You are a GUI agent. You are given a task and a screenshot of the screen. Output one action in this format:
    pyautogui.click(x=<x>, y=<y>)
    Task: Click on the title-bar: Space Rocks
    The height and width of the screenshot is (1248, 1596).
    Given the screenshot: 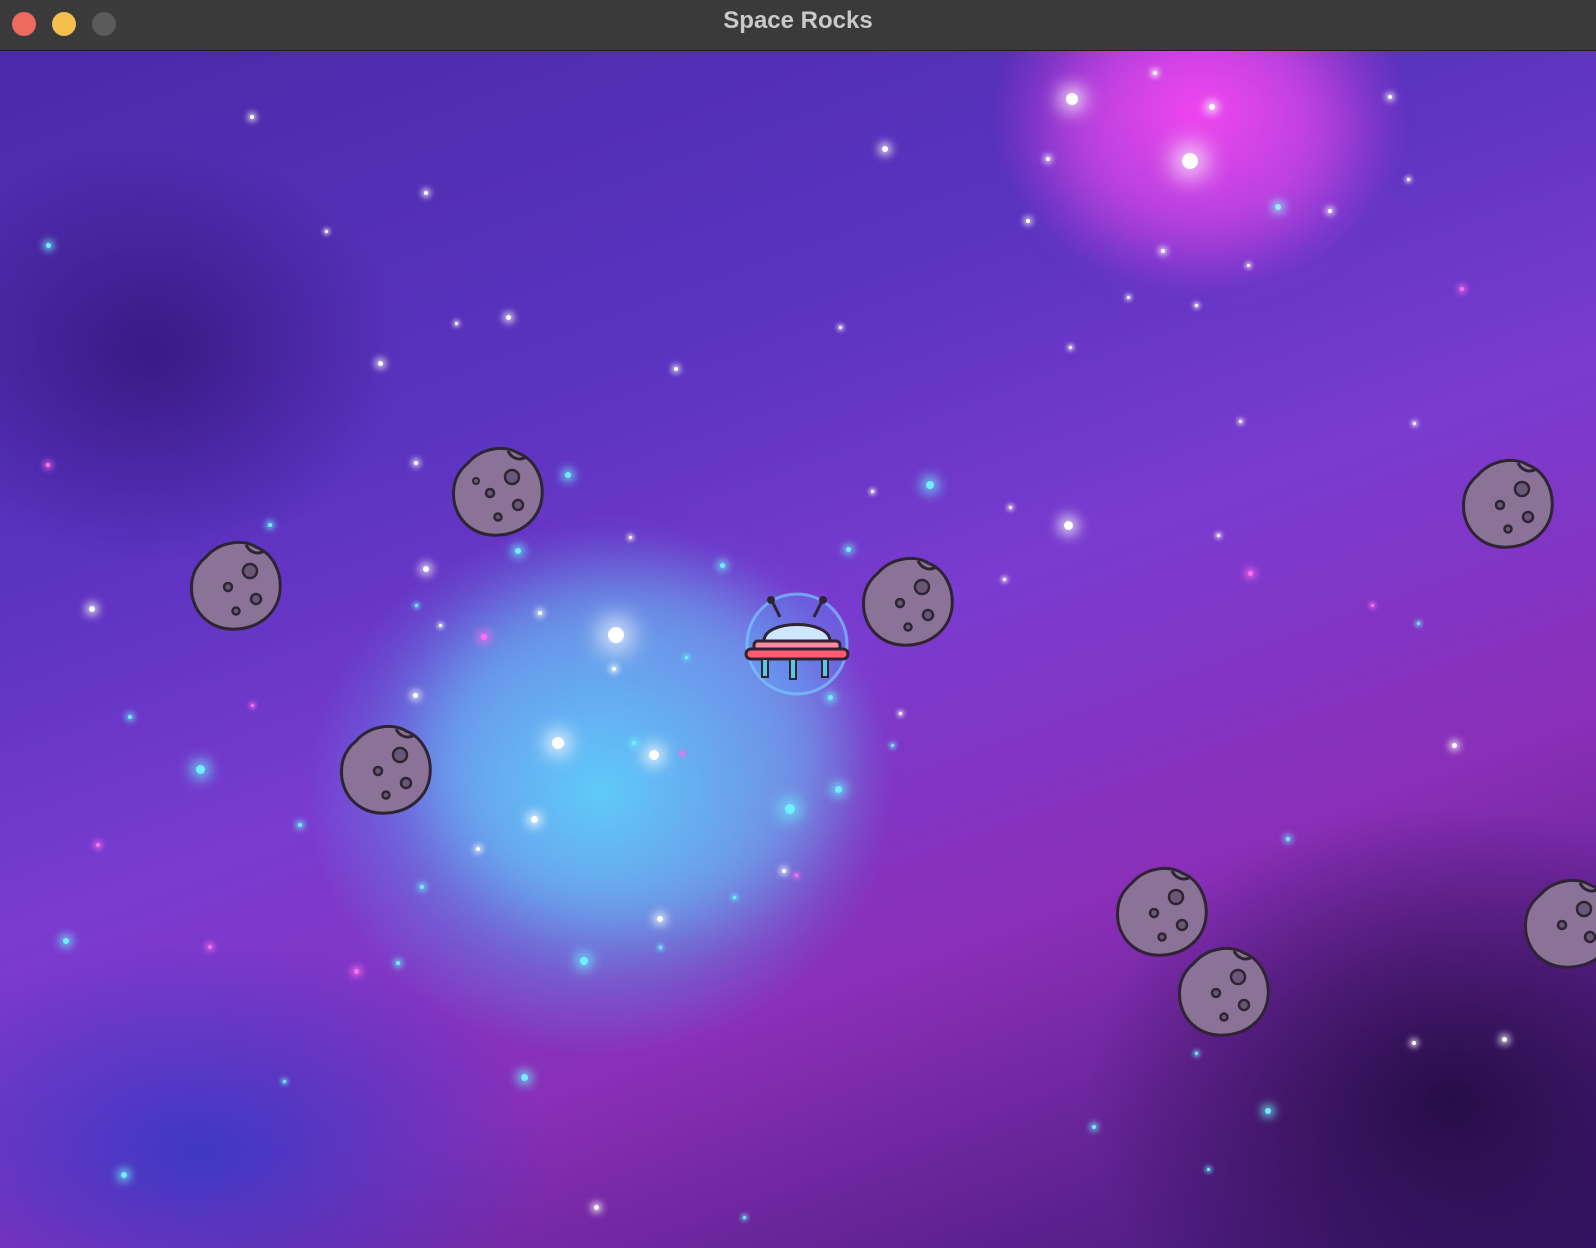 What is the action you would take?
    pyautogui.click(x=798, y=25)
    